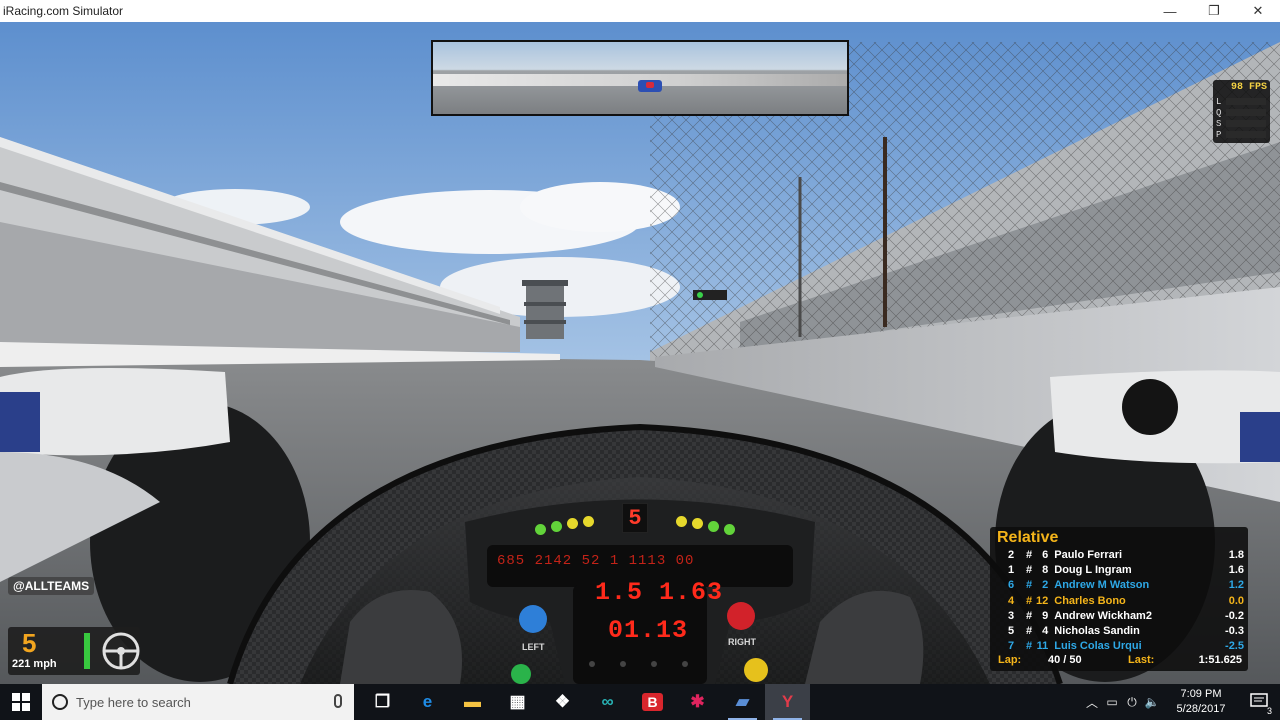 This screenshot has height=720, width=1280. I want to click on taskbar-app-button: ∞, so click(607, 702).